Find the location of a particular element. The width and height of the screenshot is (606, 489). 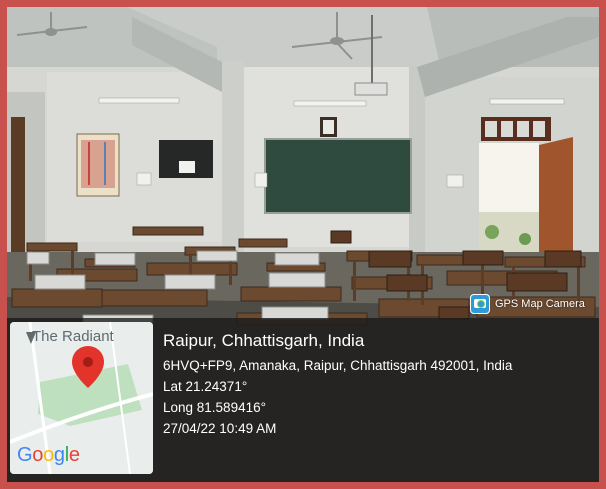

location-latitude: Lat 21.24371° is located at coordinates (205, 386).